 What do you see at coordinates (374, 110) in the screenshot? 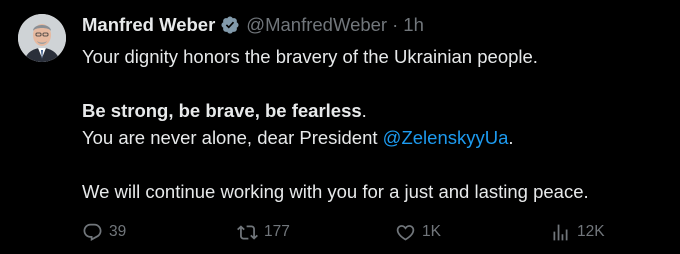
I see `tweet-line: Be strong, be brave, be fearless.` at bounding box center [374, 110].